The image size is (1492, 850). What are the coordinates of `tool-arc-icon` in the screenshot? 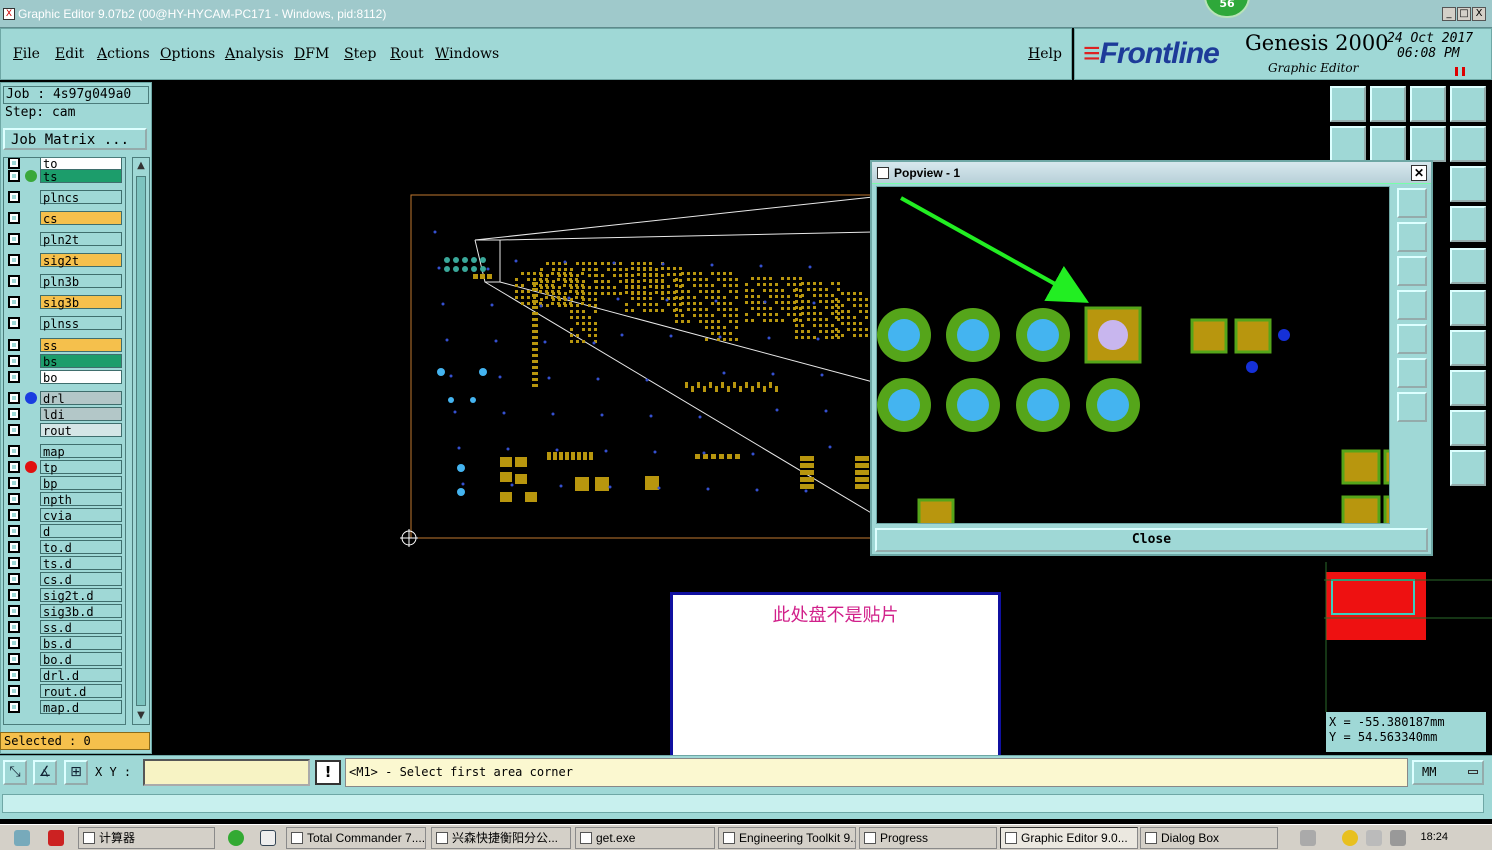 It's located at (1468, 428).